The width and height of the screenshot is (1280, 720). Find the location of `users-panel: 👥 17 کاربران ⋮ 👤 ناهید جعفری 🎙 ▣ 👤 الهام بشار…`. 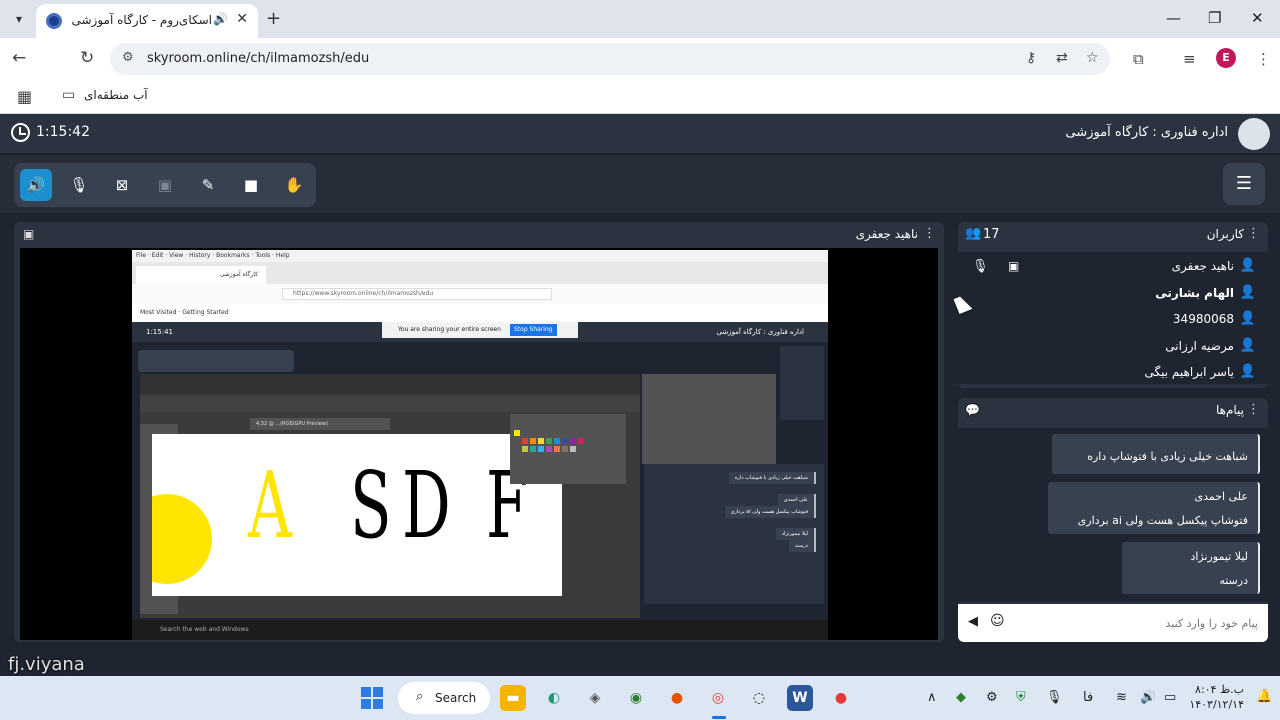

users-panel: 👥 17 کاربران ⋮ 👤 ناهید جعفری 🎙 ▣ 👤 الهام بشار… is located at coordinates (1113, 305).